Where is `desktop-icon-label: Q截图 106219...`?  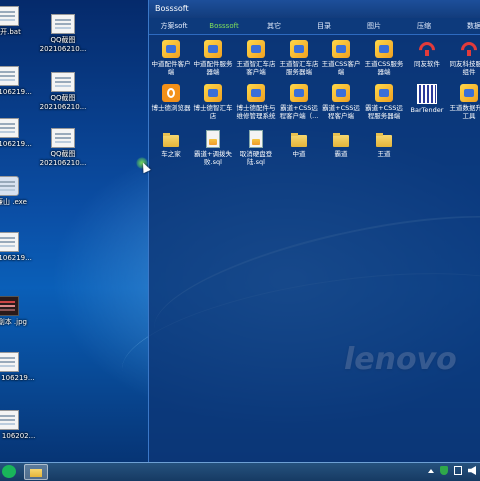 desktop-icon-label: Q截图 106219... is located at coordinates (17, 378).